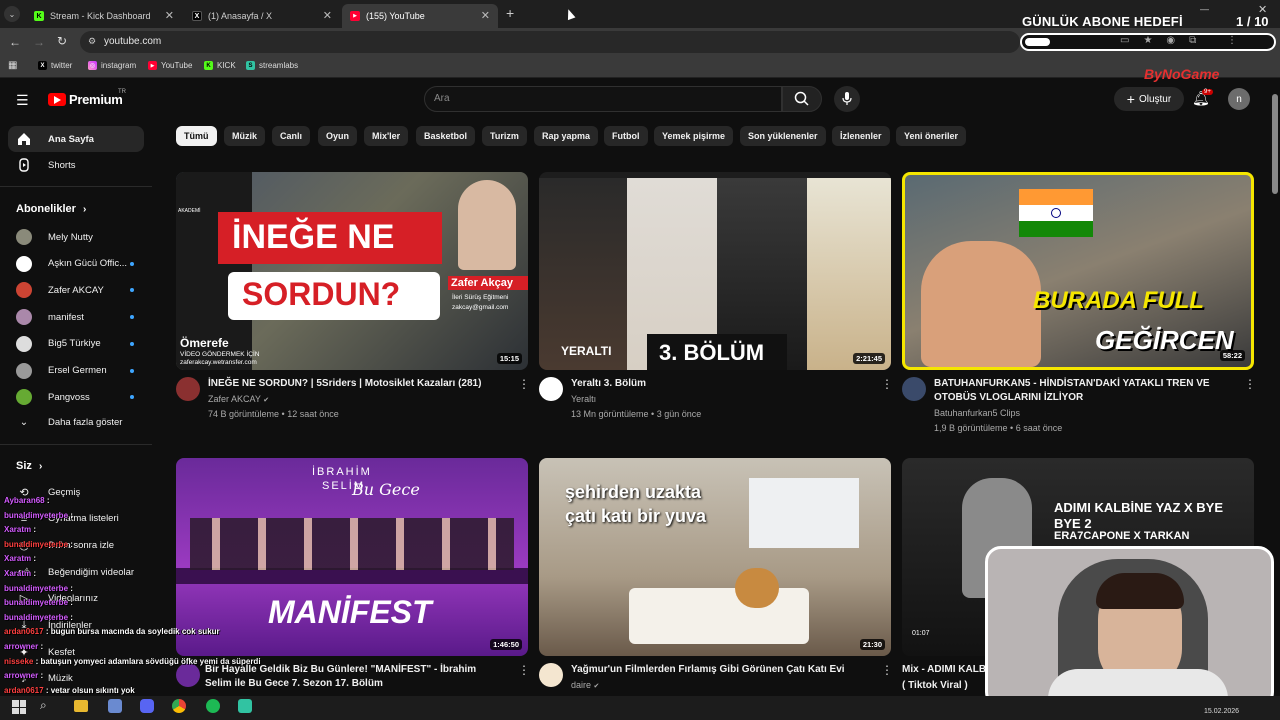 The width and height of the screenshot is (1280, 720). I want to click on omnibox, so click(550, 42).